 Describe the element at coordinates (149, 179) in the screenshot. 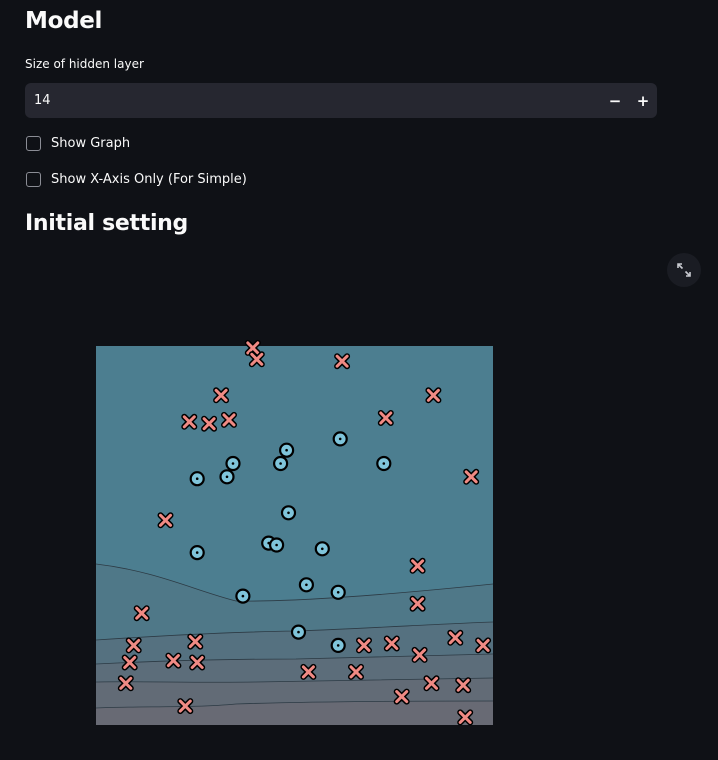

I see `show-x-axis-label: Show X-Axis Only (For Simple)` at that location.